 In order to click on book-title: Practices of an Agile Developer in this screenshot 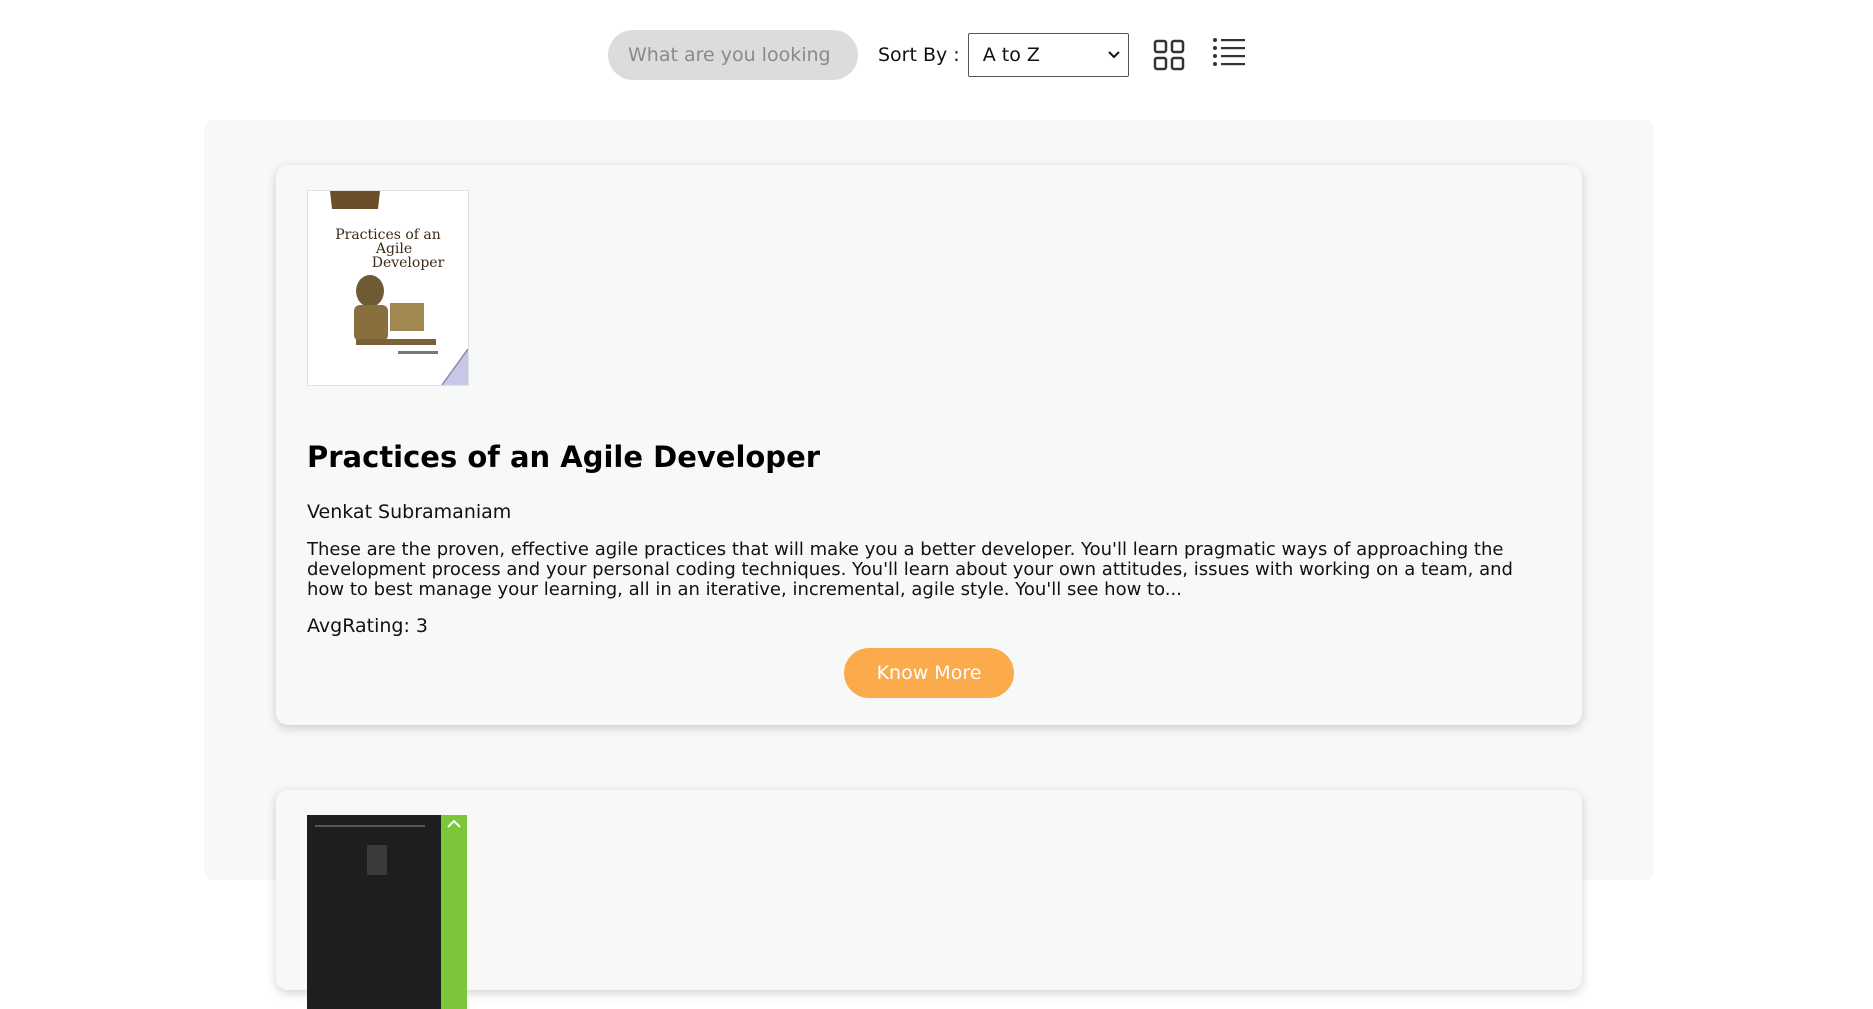, I will do `click(564, 457)`.